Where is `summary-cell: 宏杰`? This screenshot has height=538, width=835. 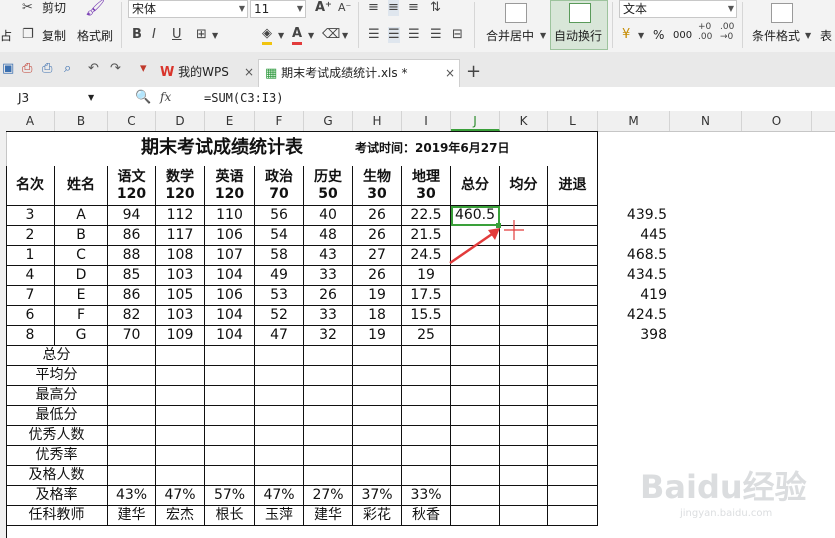
summary-cell: 宏杰 is located at coordinates (180, 516).